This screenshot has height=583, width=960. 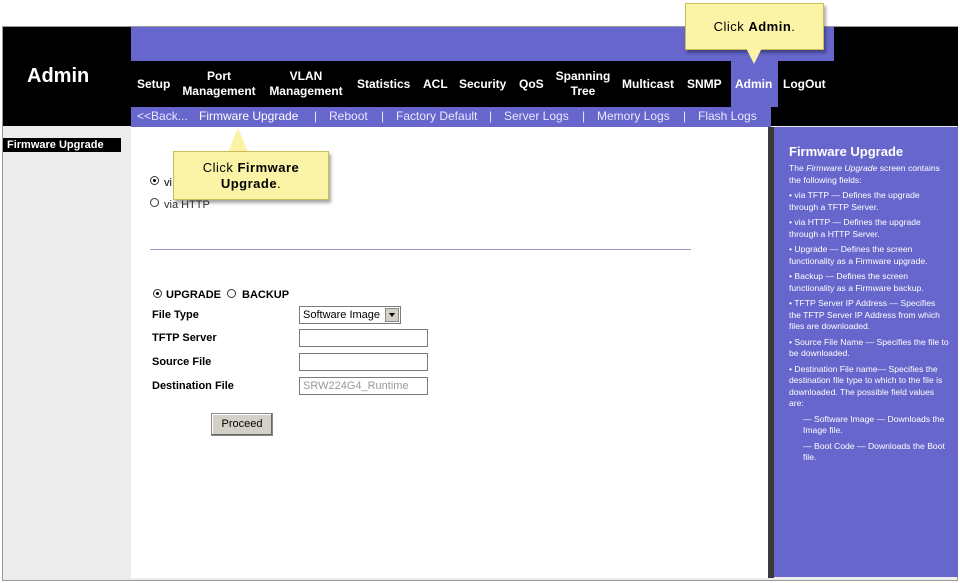 I want to click on backup-radio, so click(x=231, y=293).